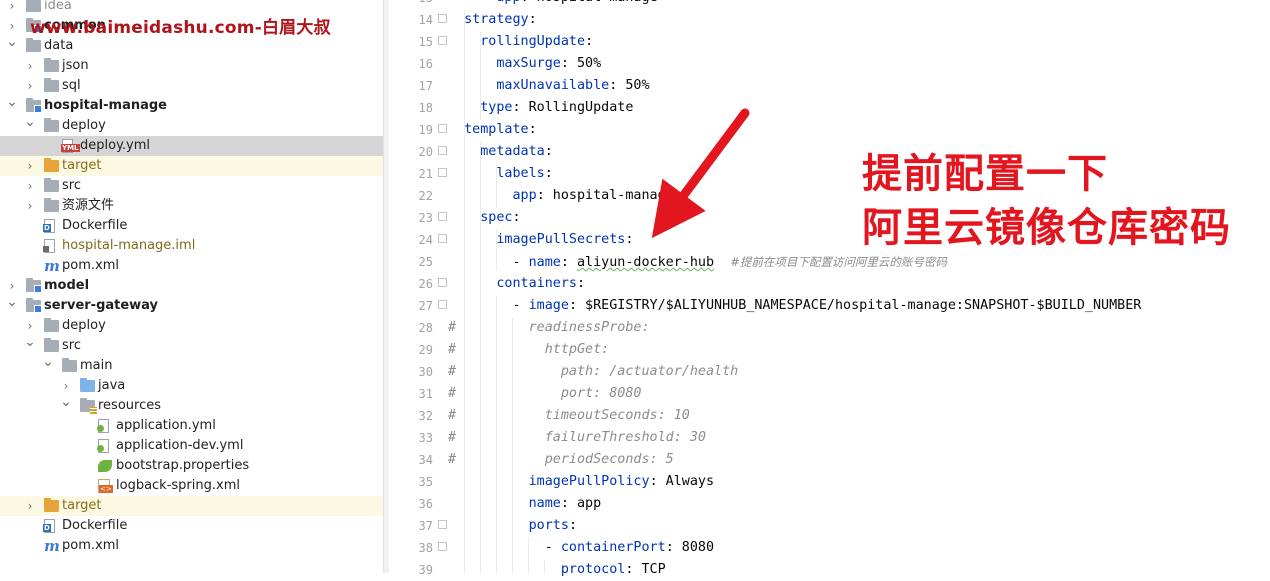  What do you see at coordinates (484, 218) in the screenshot?
I see `code-line: spec:` at bounding box center [484, 218].